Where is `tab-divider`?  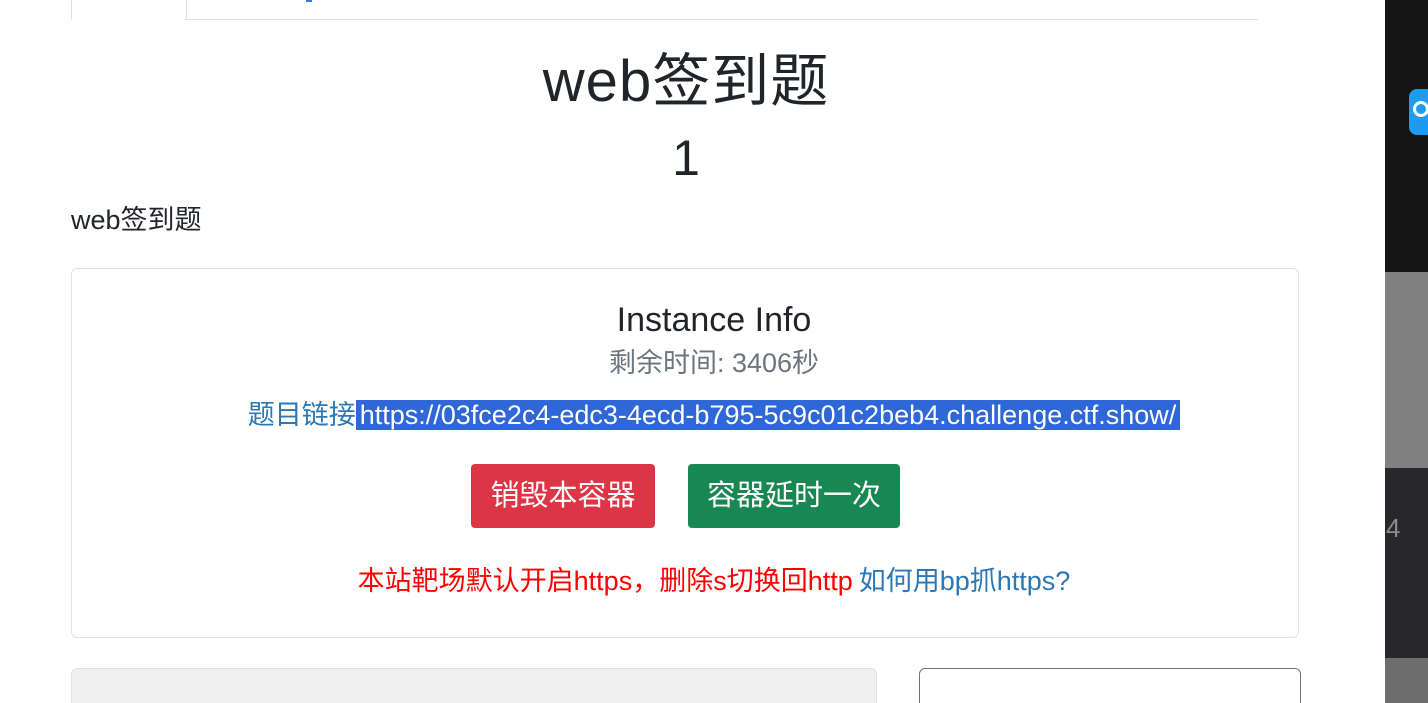 tab-divider is located at coordinates (721, 19).